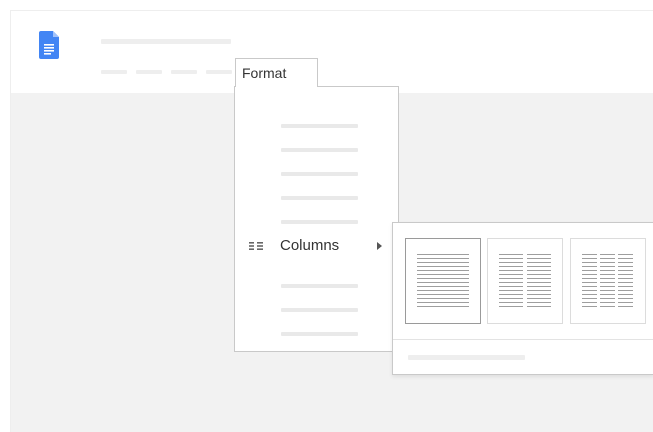 This screenshot has height=432, width=653. I want to click on submenu-divider, so click(523, 339).